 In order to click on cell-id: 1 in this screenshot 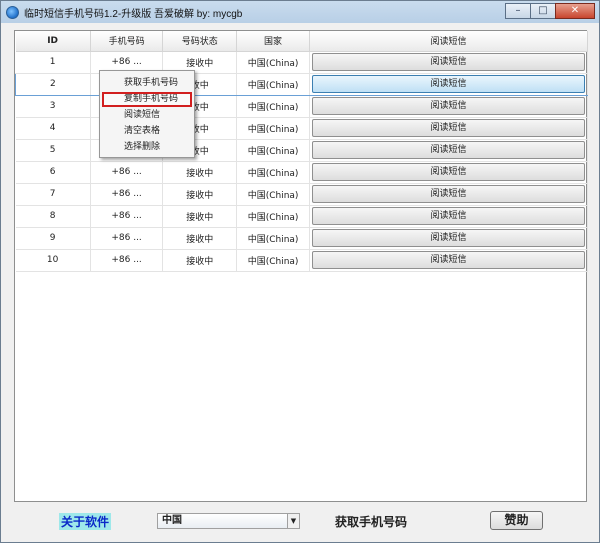, I will do `click(53, 62)`.